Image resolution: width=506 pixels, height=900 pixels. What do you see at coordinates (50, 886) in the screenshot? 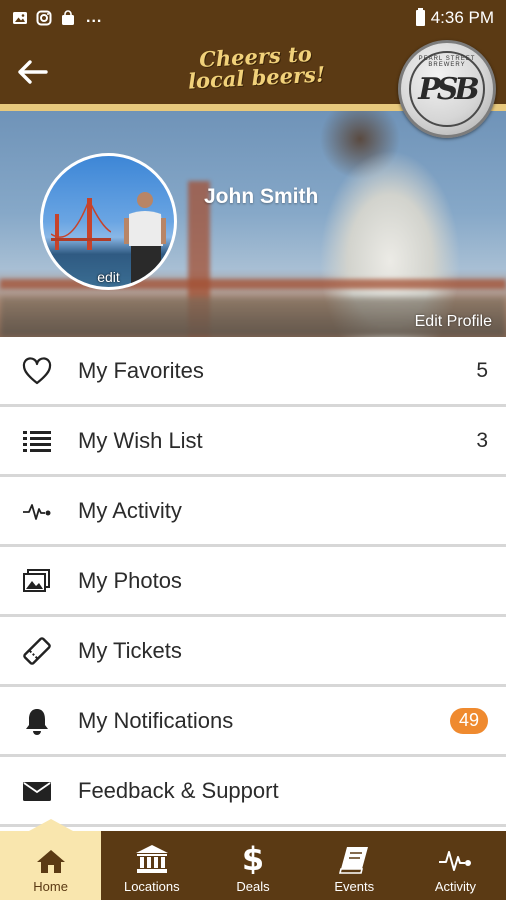
I see `nav-label: Home` at bounding box center [50, 886].